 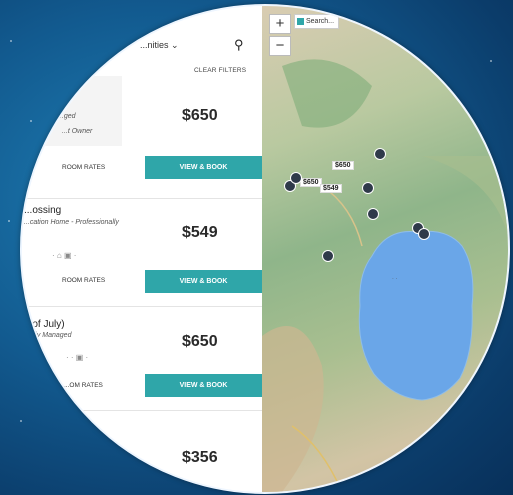 I want to click on zoom-out-button: −, so click(x=280, y=46).